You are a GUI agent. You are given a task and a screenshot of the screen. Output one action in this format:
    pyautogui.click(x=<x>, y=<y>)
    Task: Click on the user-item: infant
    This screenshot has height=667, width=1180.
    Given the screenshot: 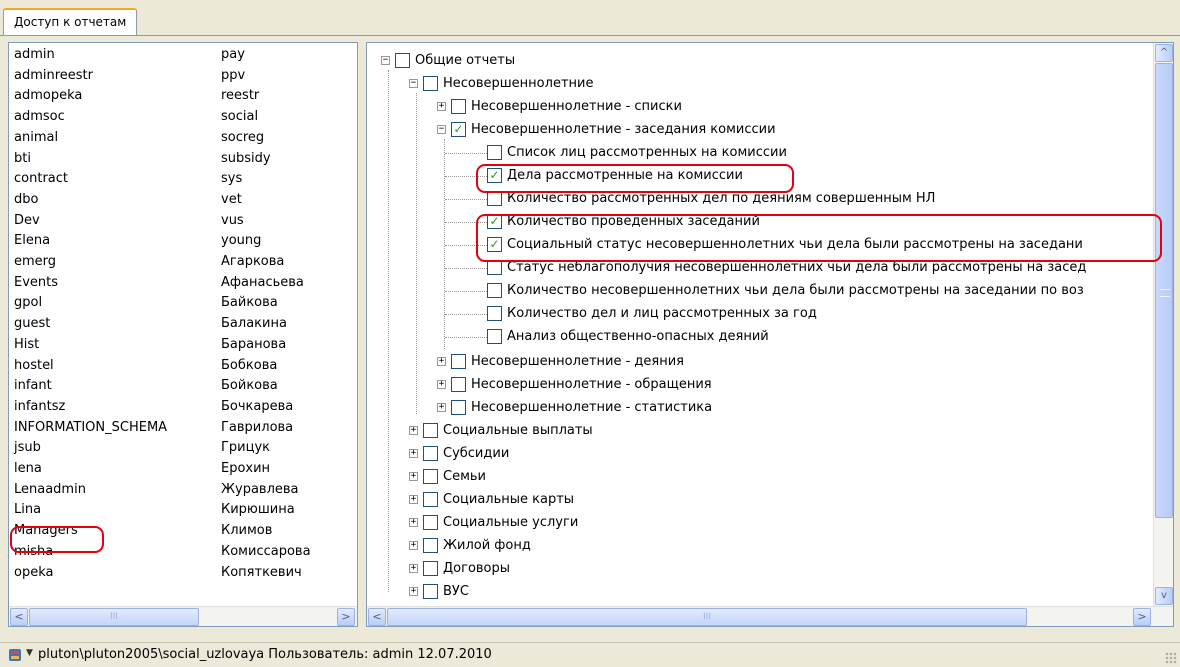 What is the action you would take?
    pyautogui.click(x=31, y=386)
    